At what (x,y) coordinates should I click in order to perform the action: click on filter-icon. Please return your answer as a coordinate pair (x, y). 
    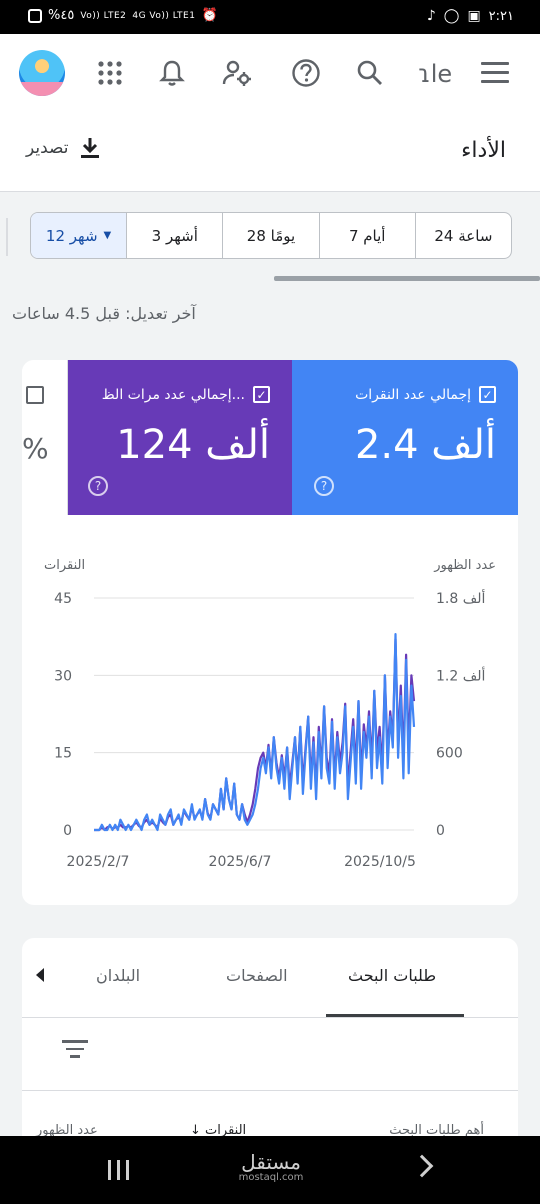
    Looking at the image, I should click on (75, 1051).